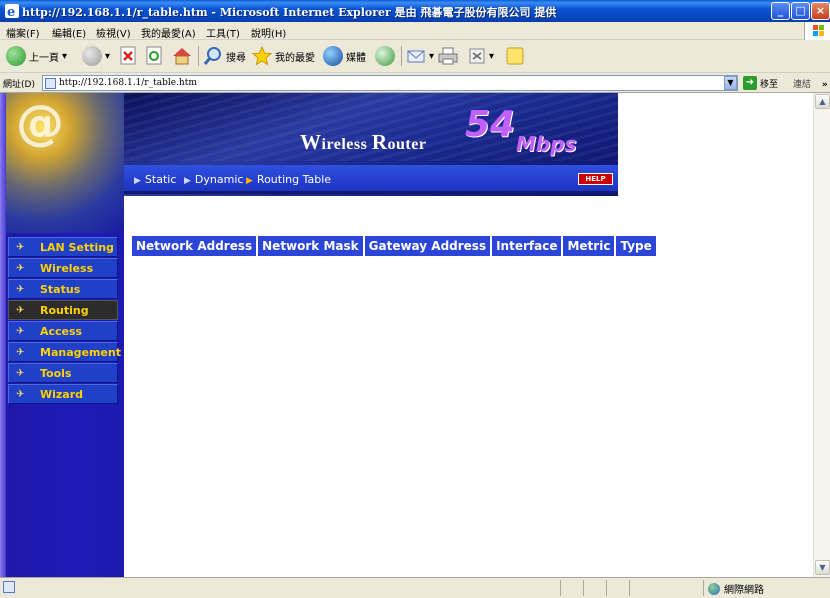 This screenshot has width=830, height=598. What do you see at coordinates (224, 56) in the screenshot?
I see `search-button: 搜尋` at bounding box center [224, 56].